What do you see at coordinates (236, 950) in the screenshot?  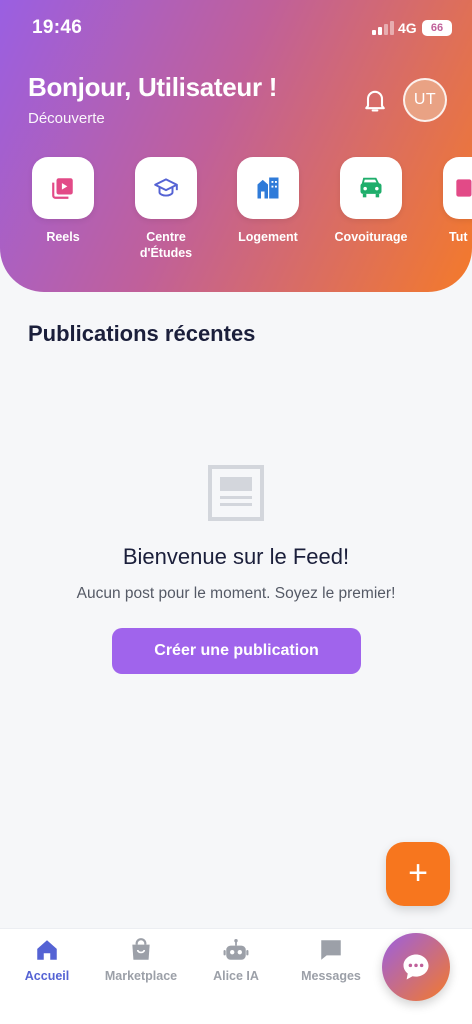 I see `robot-icon` at bounding box center [236, 950].